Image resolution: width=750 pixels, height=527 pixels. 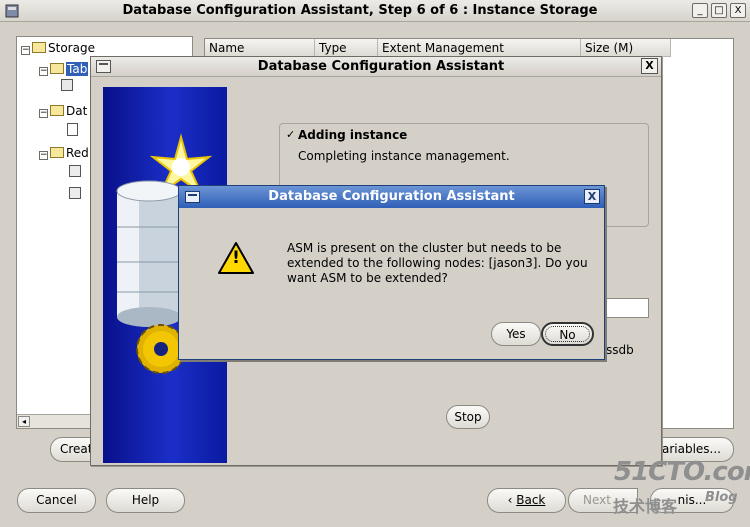 What do you see at coordinates (71, 449) in the screenshot?
I see `create-button: Creat` at bounding box center [71, 449].